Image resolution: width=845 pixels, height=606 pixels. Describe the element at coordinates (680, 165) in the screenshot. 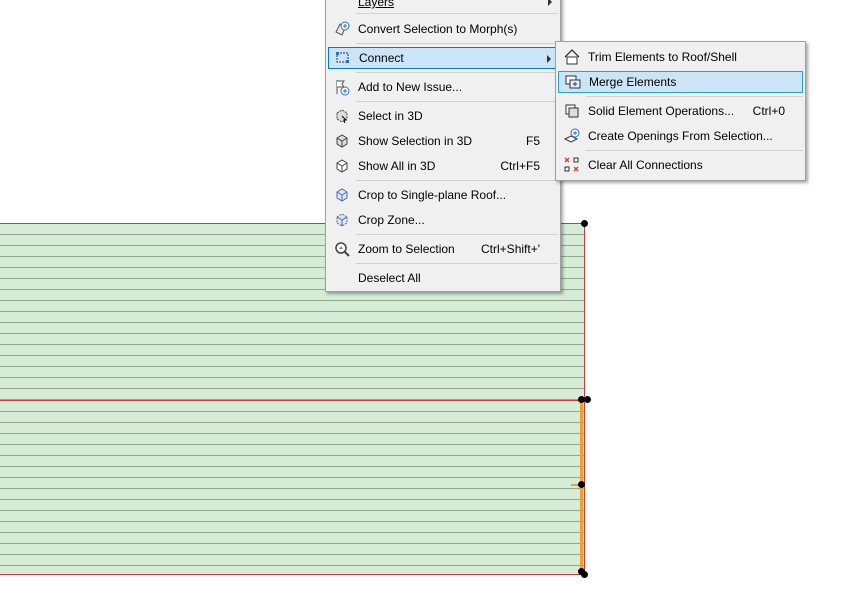

I see `submenu-item-clear-all-connections: Clear All Connections` at that location.